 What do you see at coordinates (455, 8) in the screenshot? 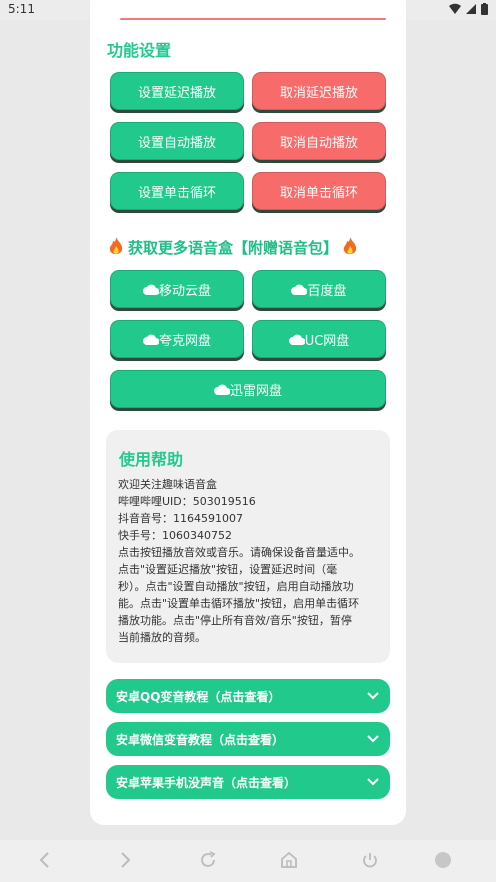
I see `wifi-icon` at bounding box center [455, 8].